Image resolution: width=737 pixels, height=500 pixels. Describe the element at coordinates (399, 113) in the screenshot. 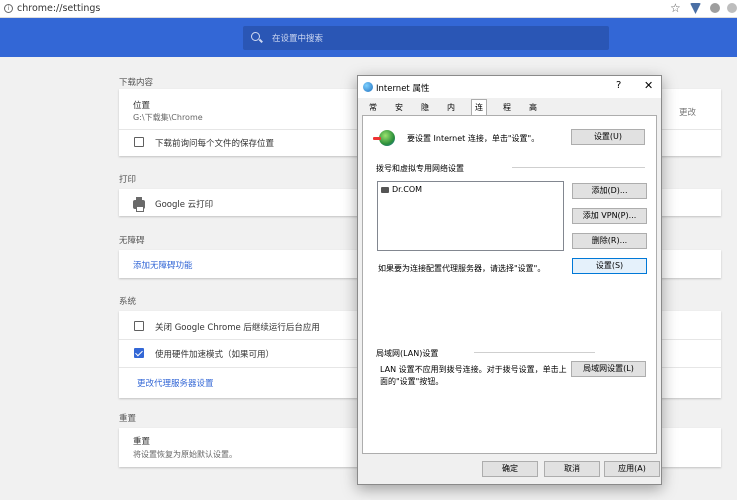

I see `tab-security: 安全` at that location.